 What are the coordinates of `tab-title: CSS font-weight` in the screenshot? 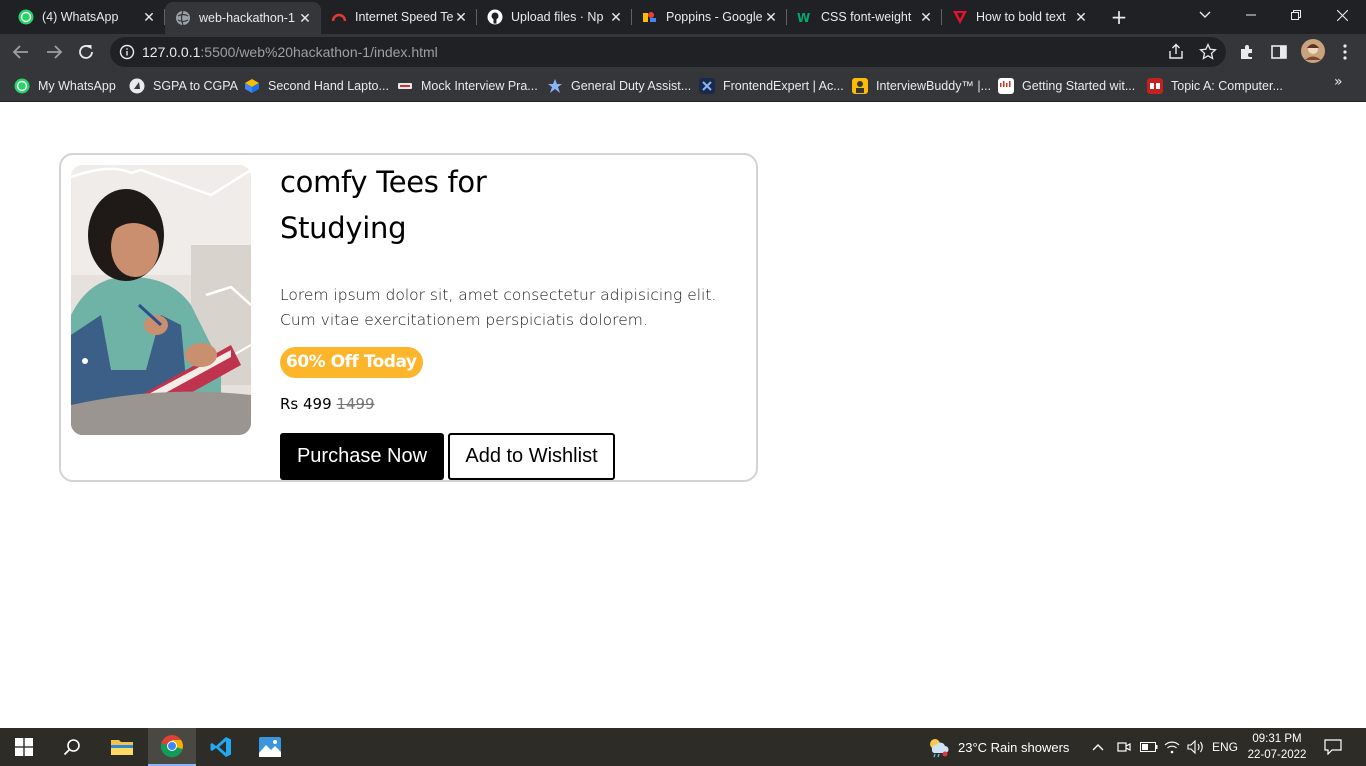 It's located at (866, 17).